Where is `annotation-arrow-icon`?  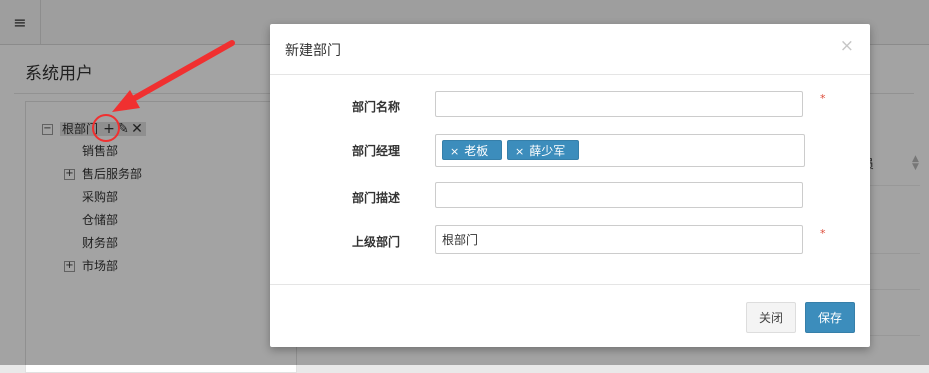 annotation-arrow-icon is located at coordinates (173, 76).